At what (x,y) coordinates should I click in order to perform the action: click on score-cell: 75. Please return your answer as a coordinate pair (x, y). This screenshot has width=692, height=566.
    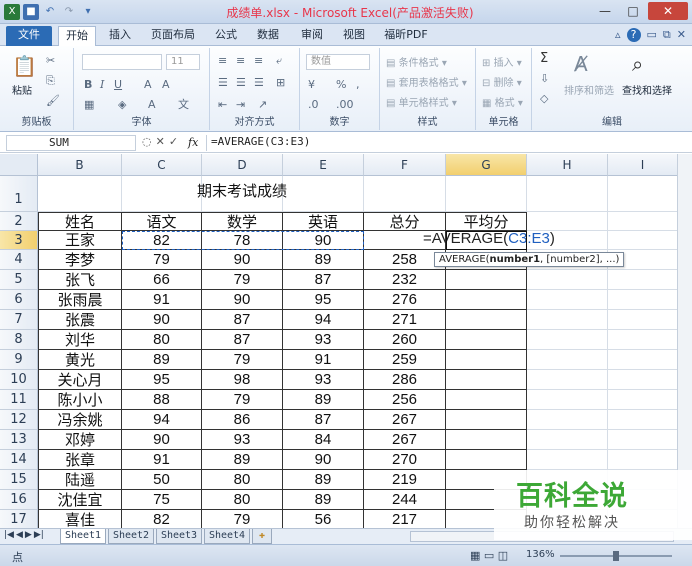
    Looking at the image, I should click on (162, 500).